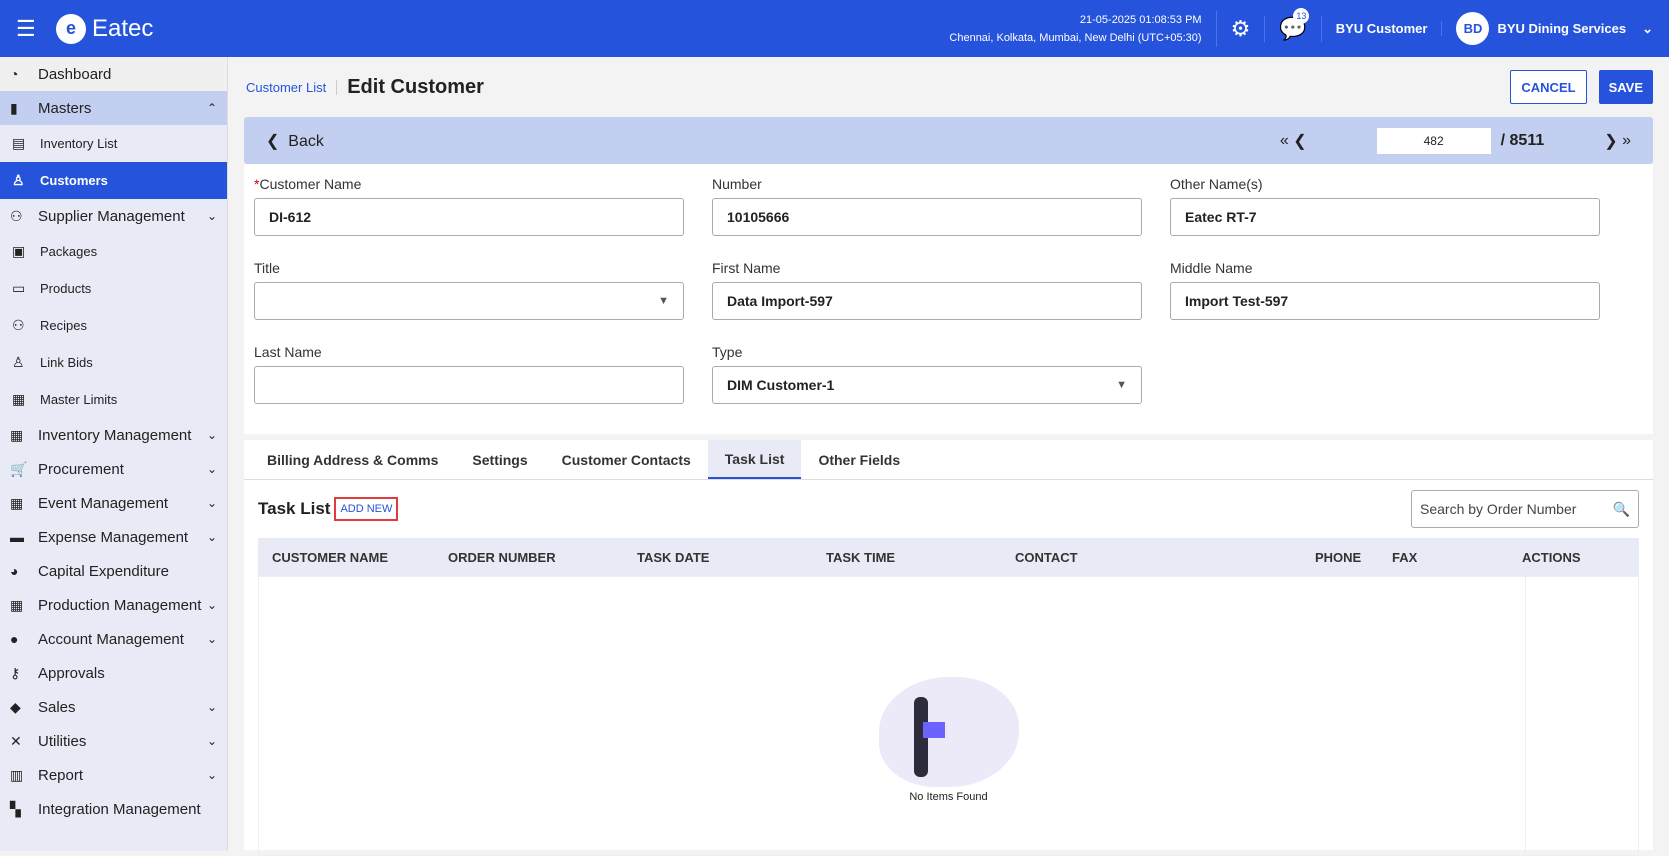 The width and height of the screenshot is (1669, 856). I want to click on empty-state: No Items Found, so click(948, 740).